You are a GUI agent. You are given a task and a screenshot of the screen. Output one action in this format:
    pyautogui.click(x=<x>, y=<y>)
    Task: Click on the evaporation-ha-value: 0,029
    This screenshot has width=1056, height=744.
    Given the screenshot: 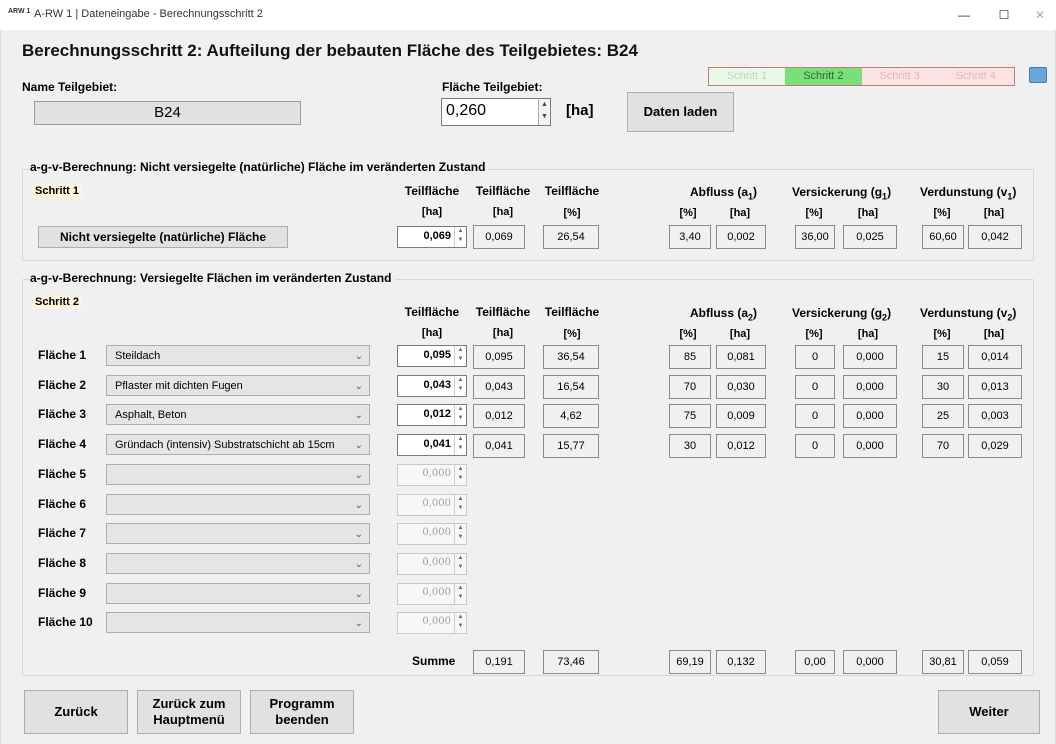 What is the action you would take?
    pyautogui.click(x=995, y=446)
    